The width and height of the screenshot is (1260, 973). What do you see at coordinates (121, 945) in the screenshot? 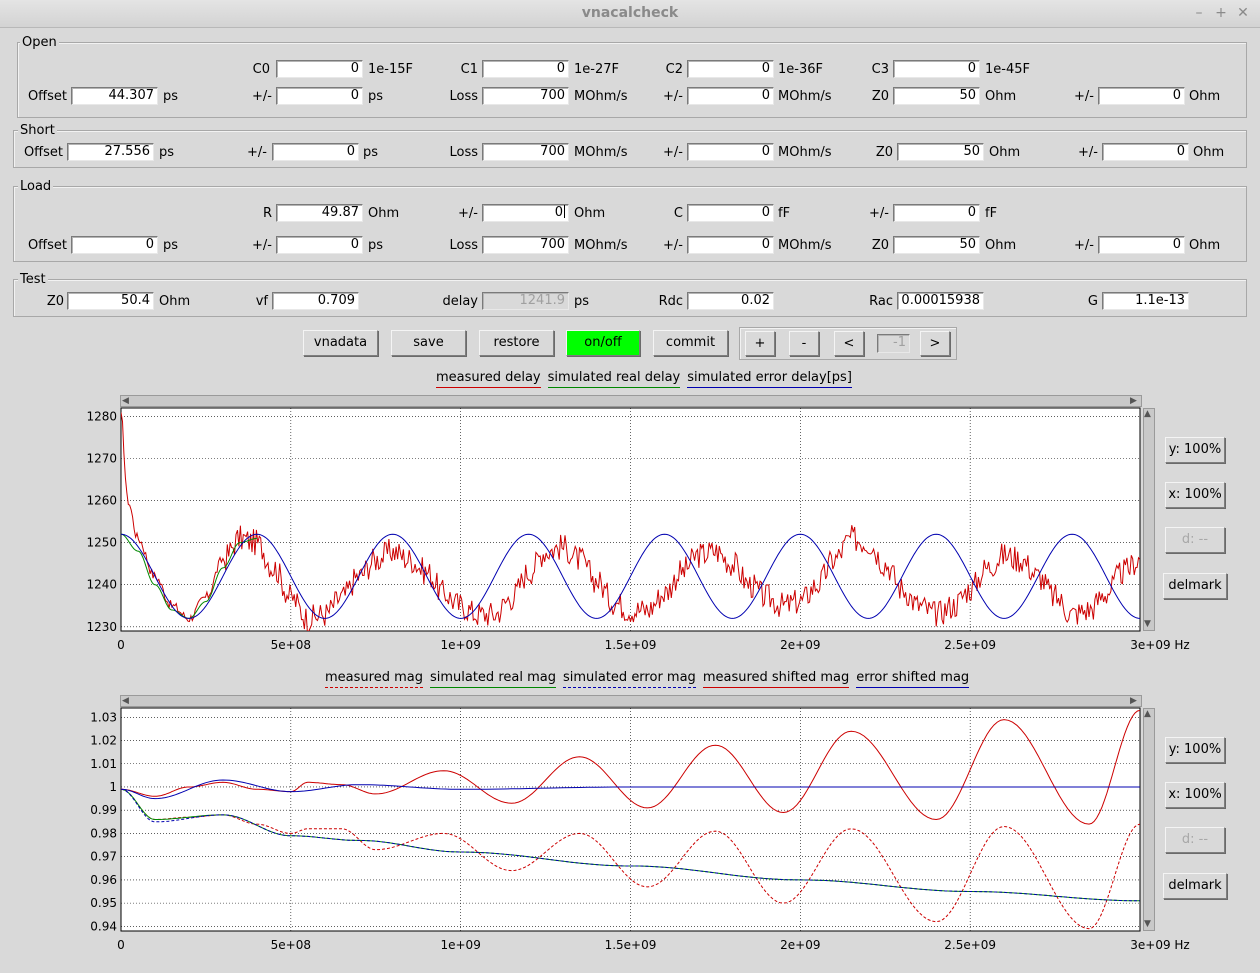
I see `x-tick-label: 0` at bounding box center [121, 945].